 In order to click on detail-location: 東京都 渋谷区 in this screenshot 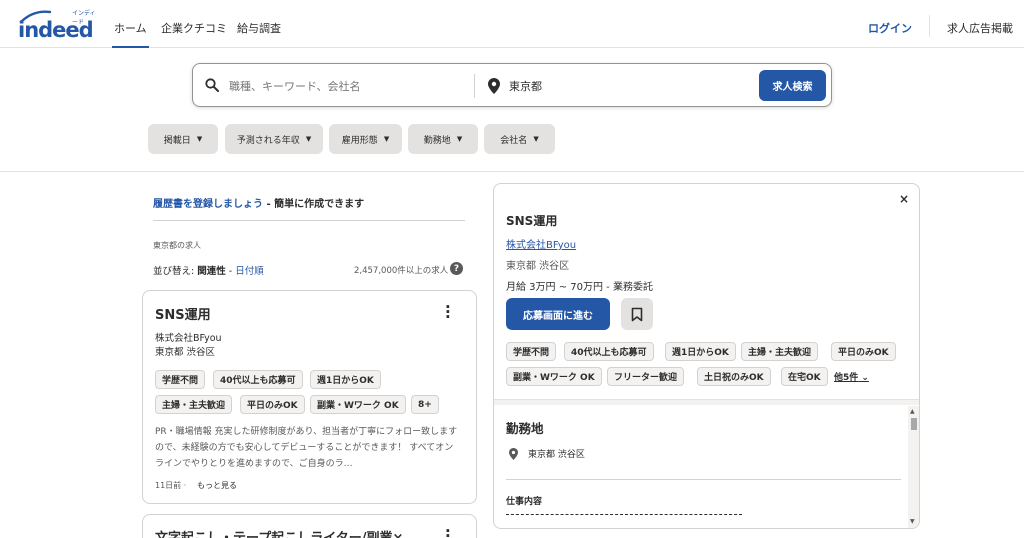, I will do `click(538, 266)`.